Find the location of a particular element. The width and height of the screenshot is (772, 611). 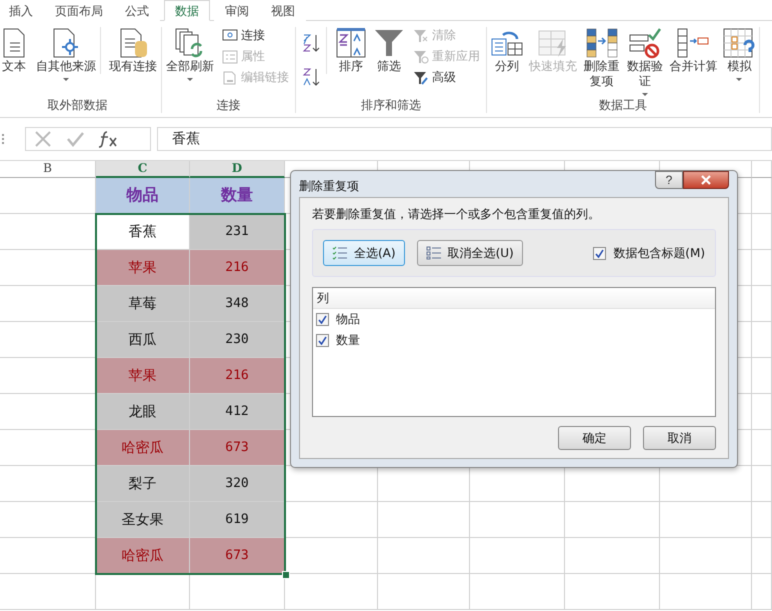

data-validation-icon is located at coordinates (644, 43).